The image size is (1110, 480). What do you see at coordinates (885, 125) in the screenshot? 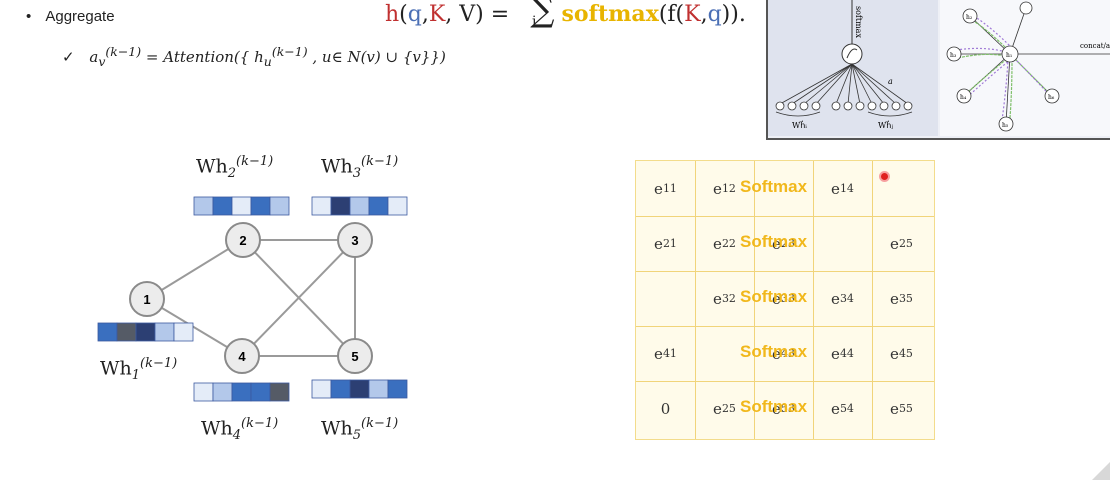
I see `whj-label: Wh⃗ⱼ` at bounding box center [885, 125].